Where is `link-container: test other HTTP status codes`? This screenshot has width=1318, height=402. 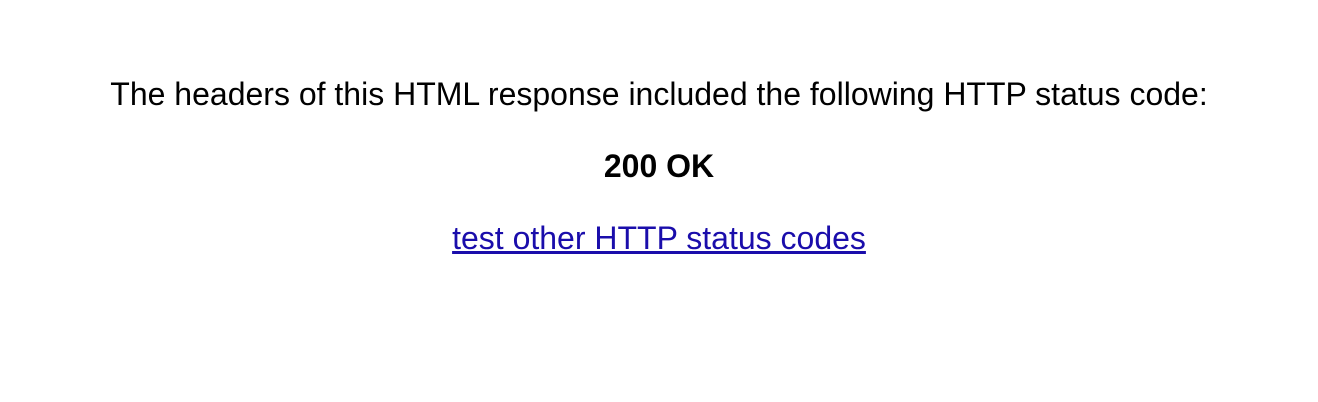 link-container: test other HTTP status codes is located at coordinates (659, 238).